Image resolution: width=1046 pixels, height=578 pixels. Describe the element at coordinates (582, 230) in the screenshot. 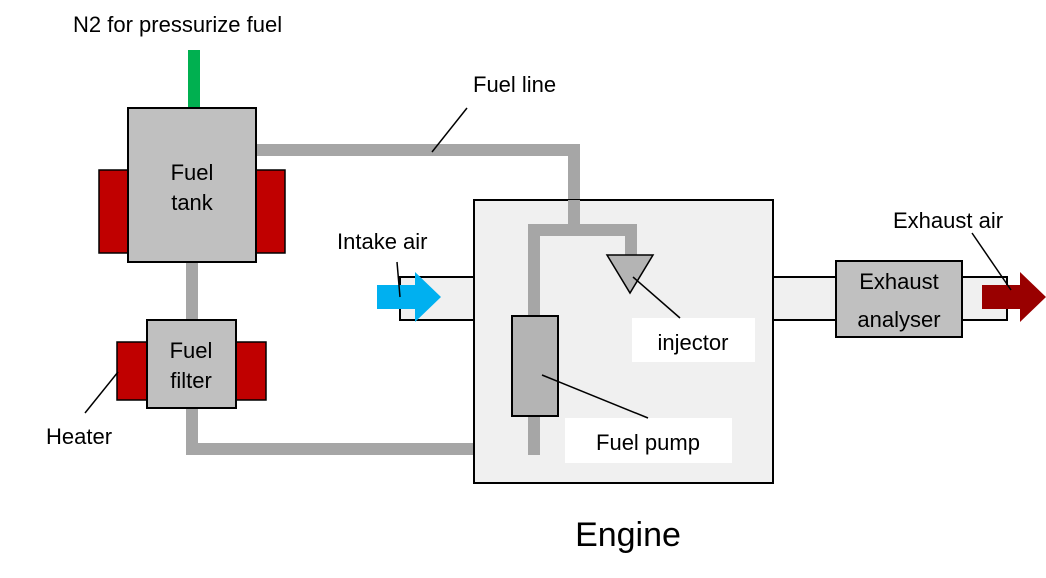

I see `injector-feed-horizontal` at that location.